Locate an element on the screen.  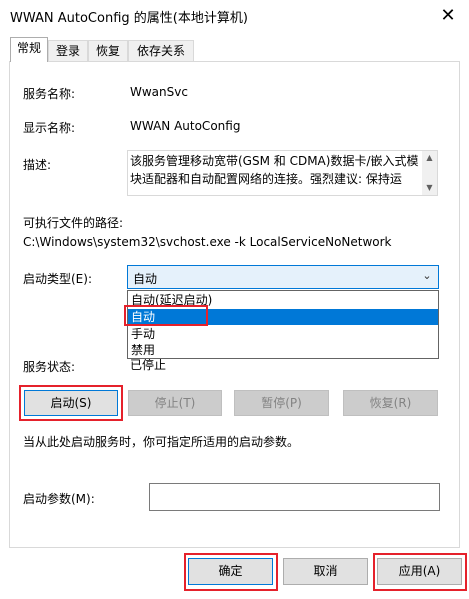
chevron-down-icon: ⌄ is located at coordinates (427, 276).